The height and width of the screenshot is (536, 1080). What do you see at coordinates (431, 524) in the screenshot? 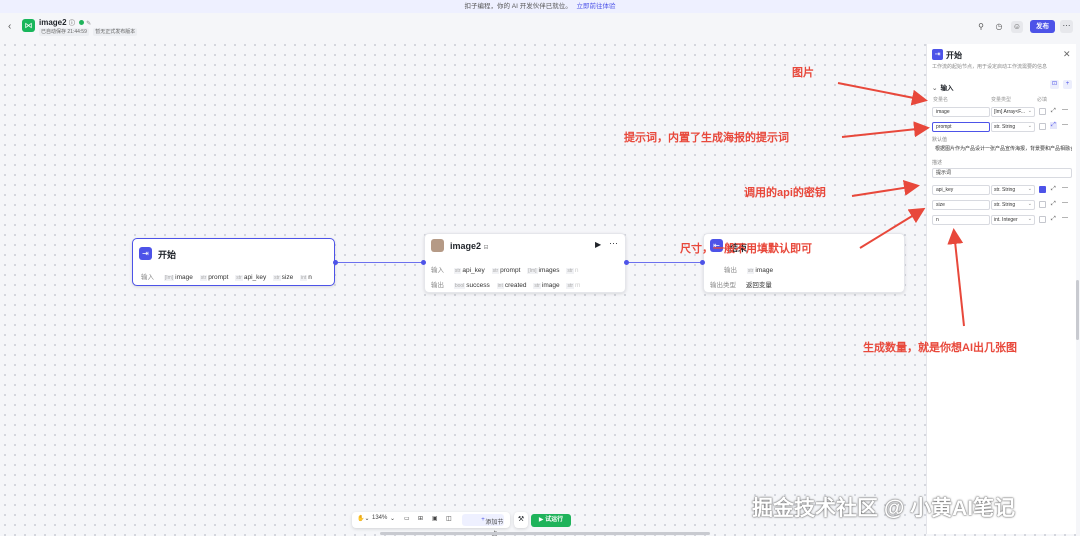
I see `canvas-toolbar: ✋⌄ 134% ⌄ ▭ ⊞ ▣ ◫ + 添加节点` at bounding box center [431, 524].